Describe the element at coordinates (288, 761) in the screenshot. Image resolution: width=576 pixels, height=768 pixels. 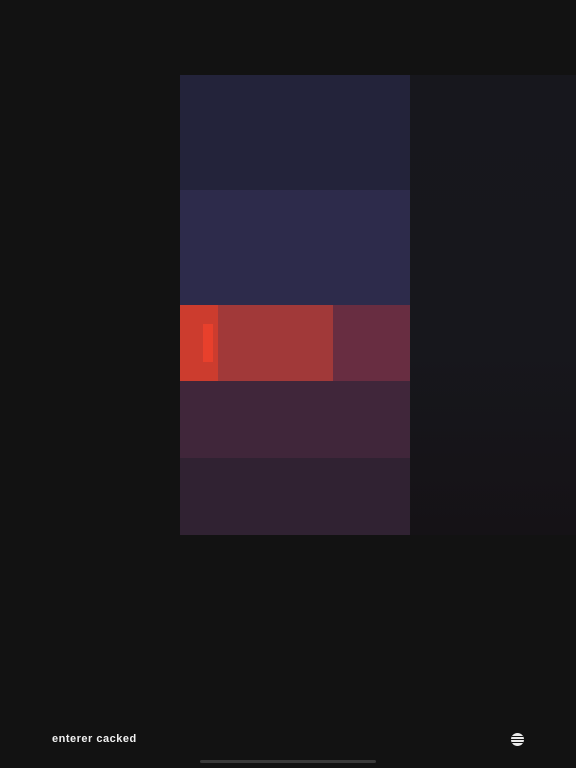
I see `home-indicator` at that location.